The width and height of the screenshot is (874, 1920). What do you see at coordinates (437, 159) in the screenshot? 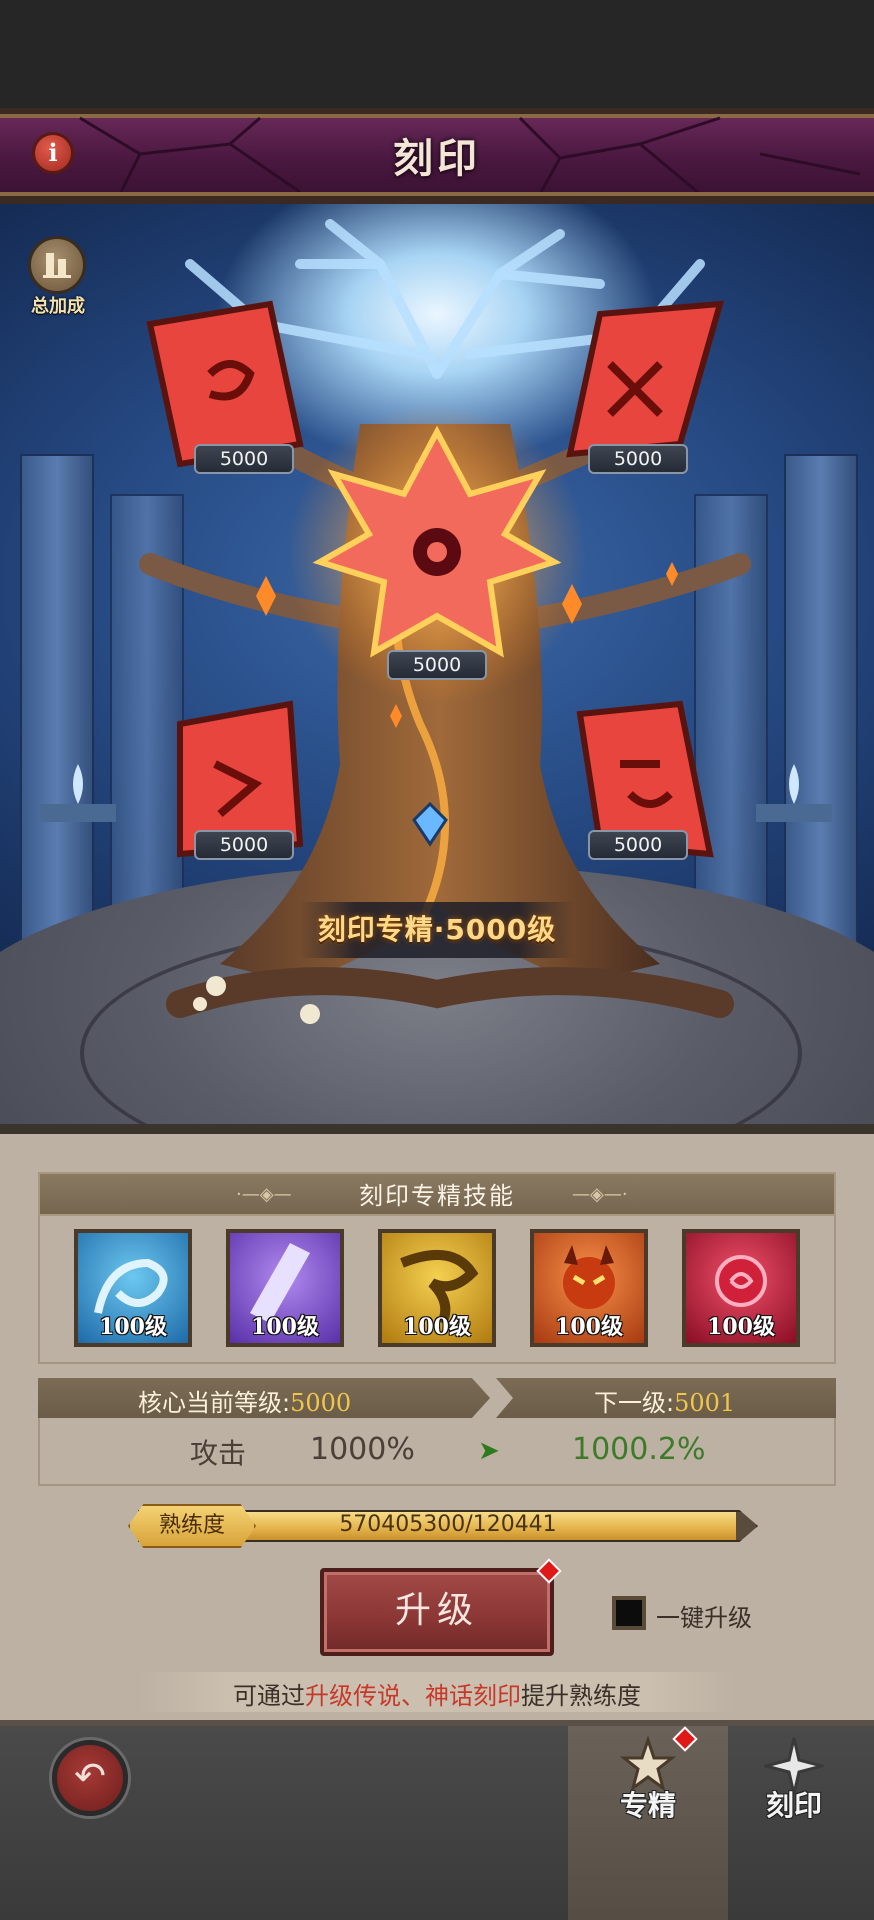
I see `page-title: 刻印` at bounding box center [437, 159].